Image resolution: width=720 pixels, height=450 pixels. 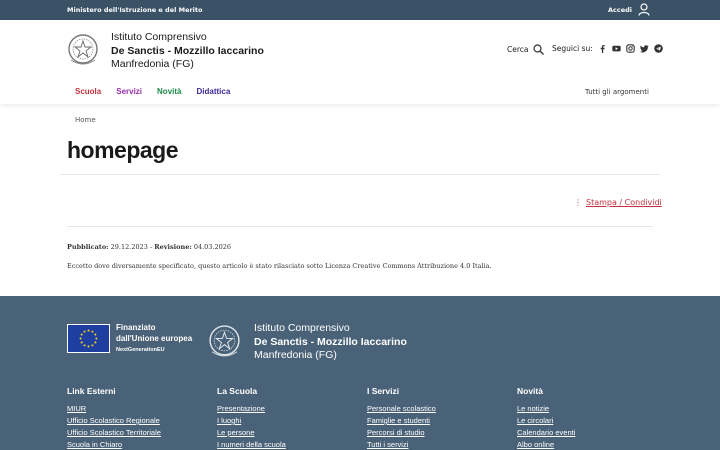 I want to click on nav-item-servizi: Servizi, so click(x=129, y=91).